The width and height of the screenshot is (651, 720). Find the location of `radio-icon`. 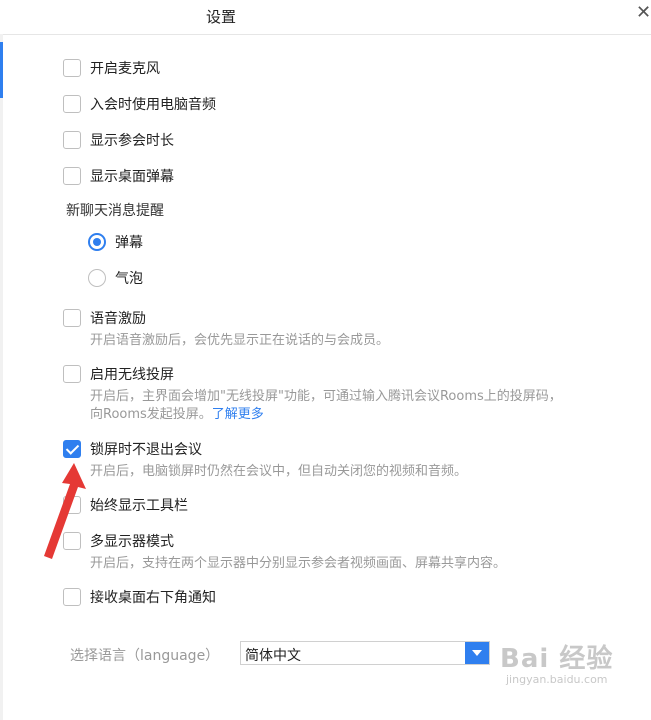

radio-icon is located at coordinates (97, 278).